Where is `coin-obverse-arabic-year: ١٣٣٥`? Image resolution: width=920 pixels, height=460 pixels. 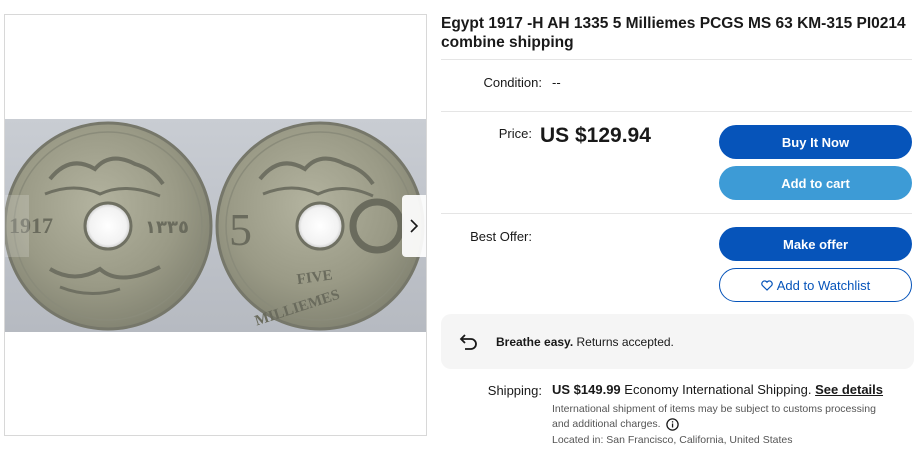
coin-obverse-arabic-year: ١٣٣٥ is located at coordinates (167, 227).